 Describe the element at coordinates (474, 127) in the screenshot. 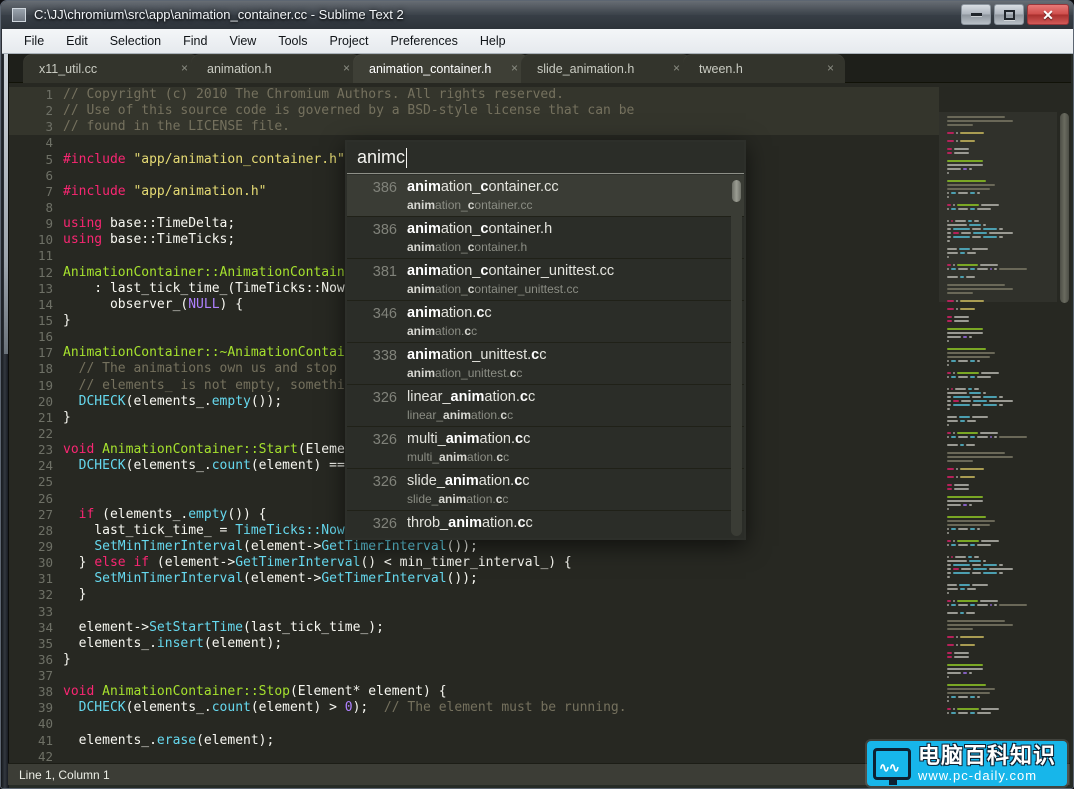

I see `code-line: 3 // found in the LICENSE file.` at that location.